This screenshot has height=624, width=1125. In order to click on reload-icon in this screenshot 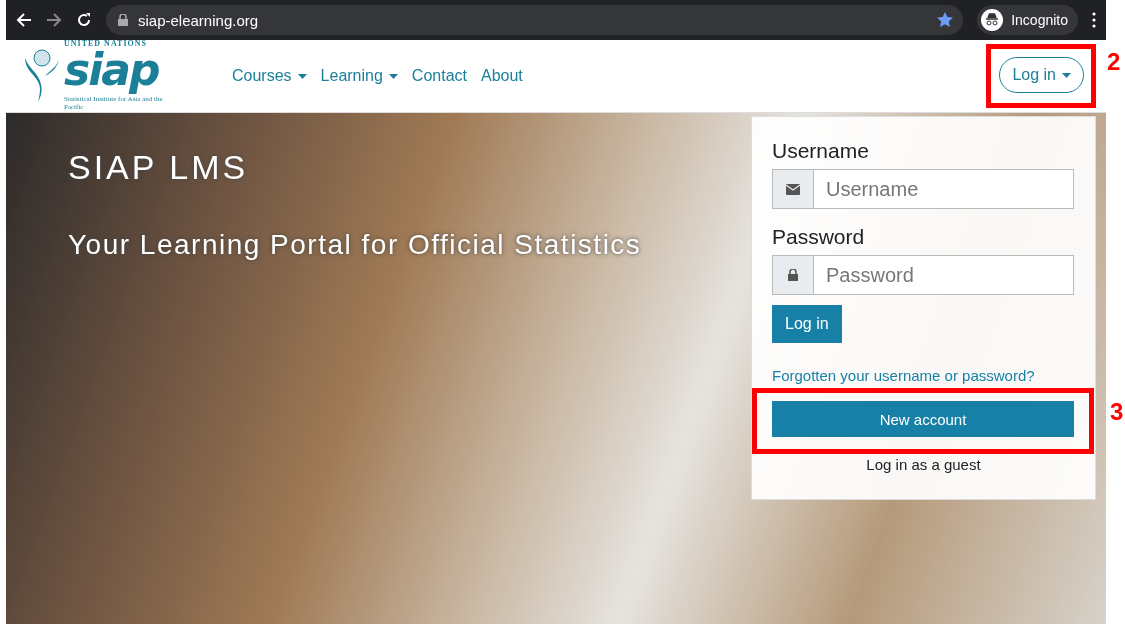, I will do `click(84, 20)`.